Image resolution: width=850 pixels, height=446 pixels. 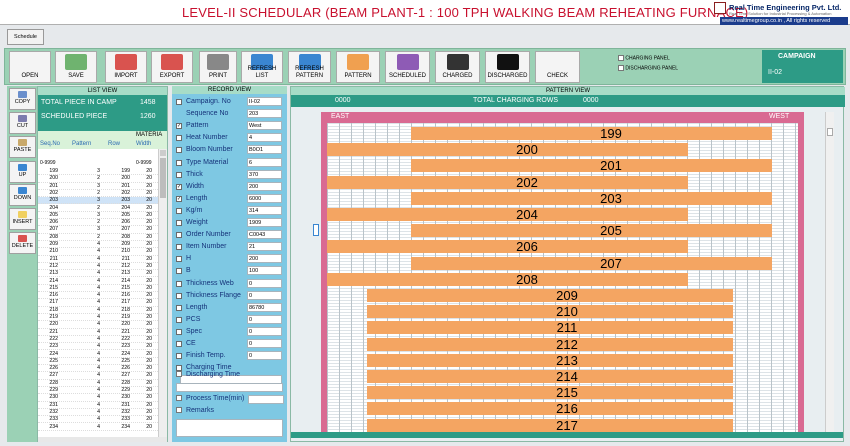 I want to click on field-value: B0O1, so click(x=264, y=150).